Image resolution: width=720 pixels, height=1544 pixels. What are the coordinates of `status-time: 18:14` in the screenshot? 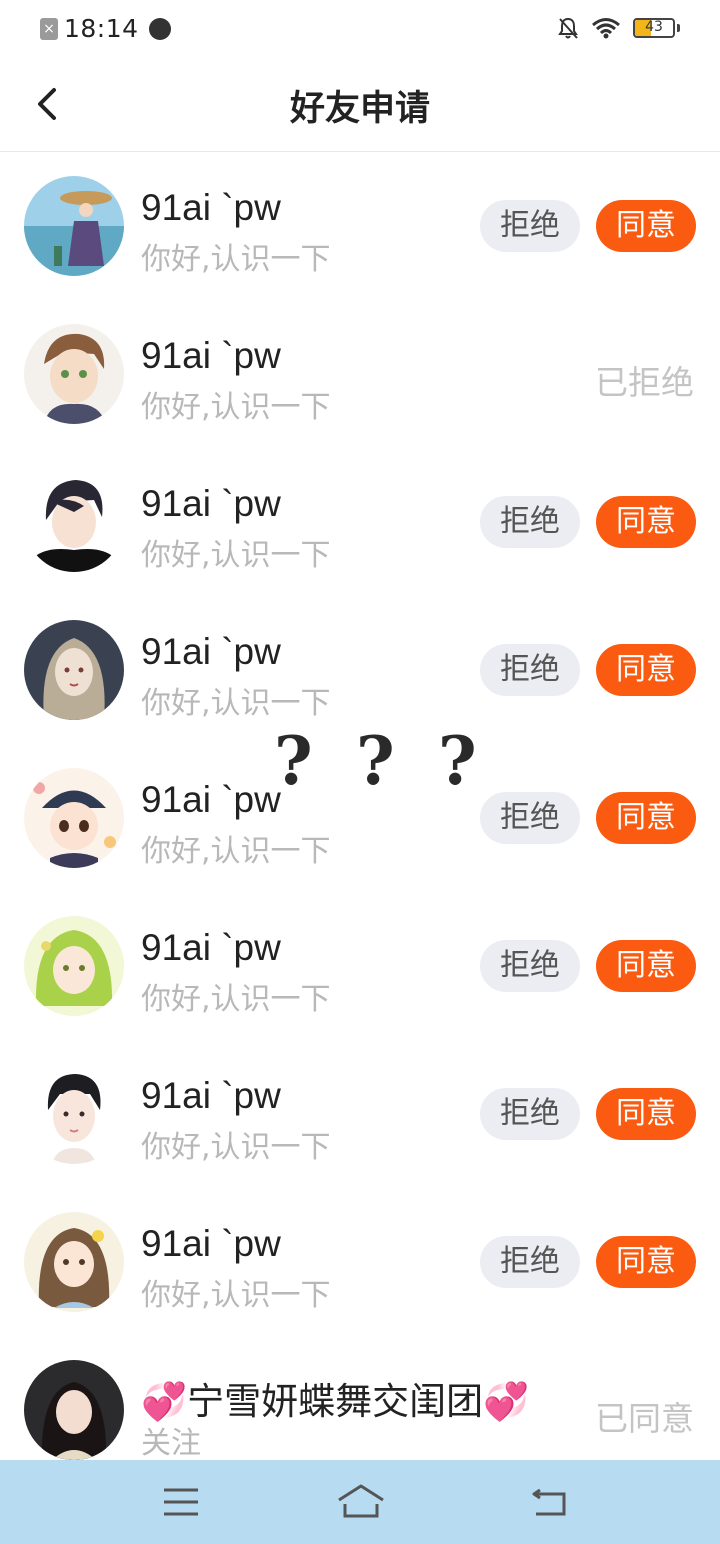 It's located at (101, 28).